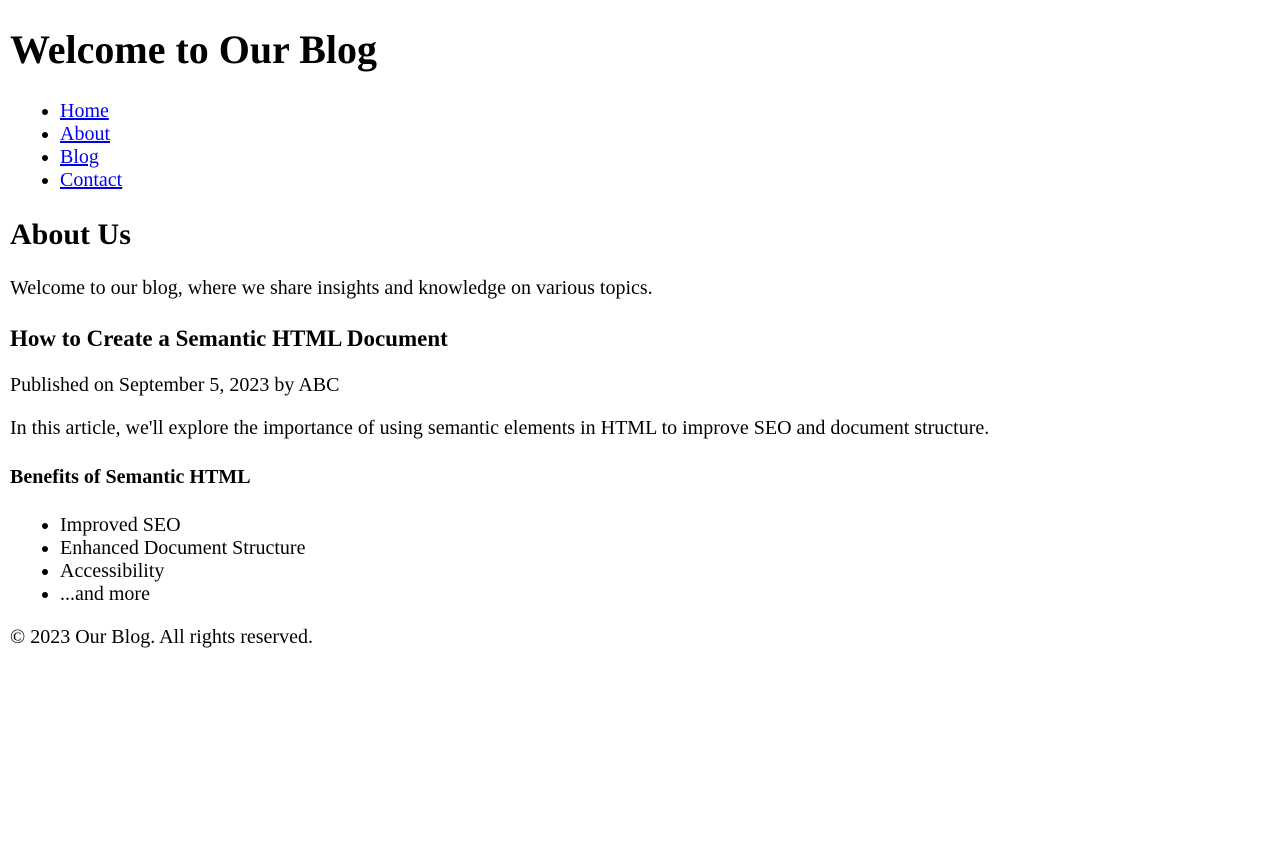 The width and height of the screenshot is (1265, 852). I want to click on about-heading: About Us, so click(70, 234).